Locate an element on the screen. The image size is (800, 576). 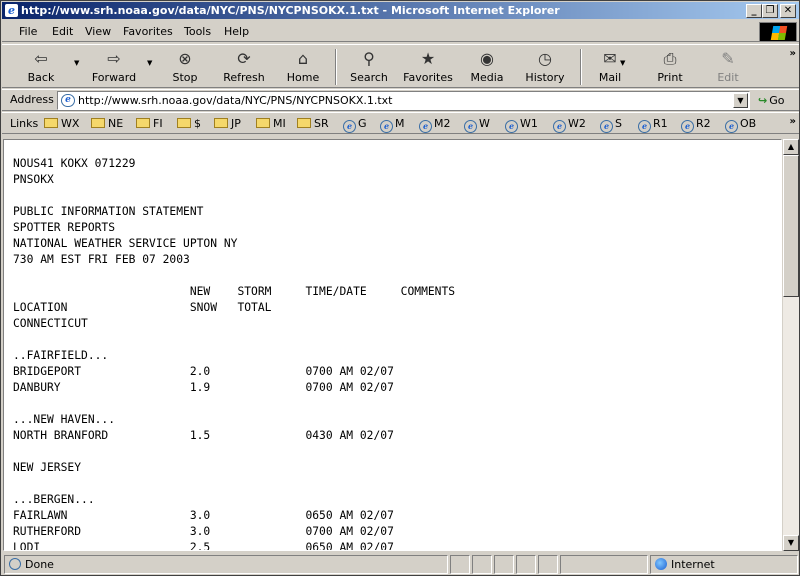
stop-icon: ⊗ is located at coordinates (185, 58).